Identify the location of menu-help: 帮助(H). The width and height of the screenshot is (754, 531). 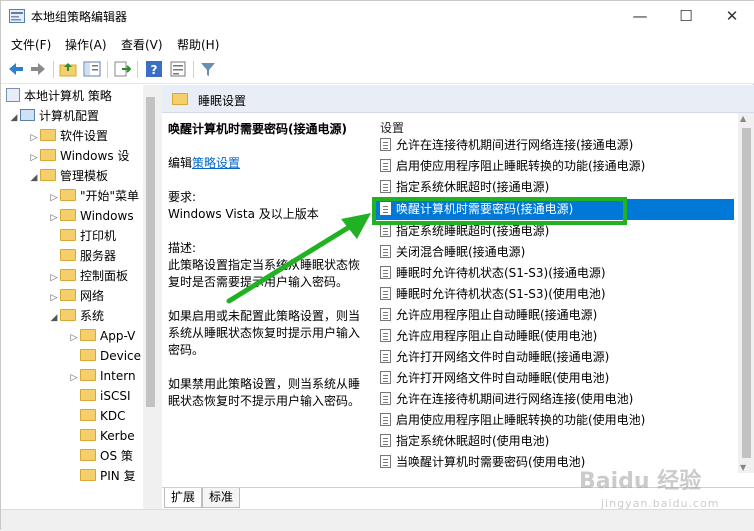
(198, 44).